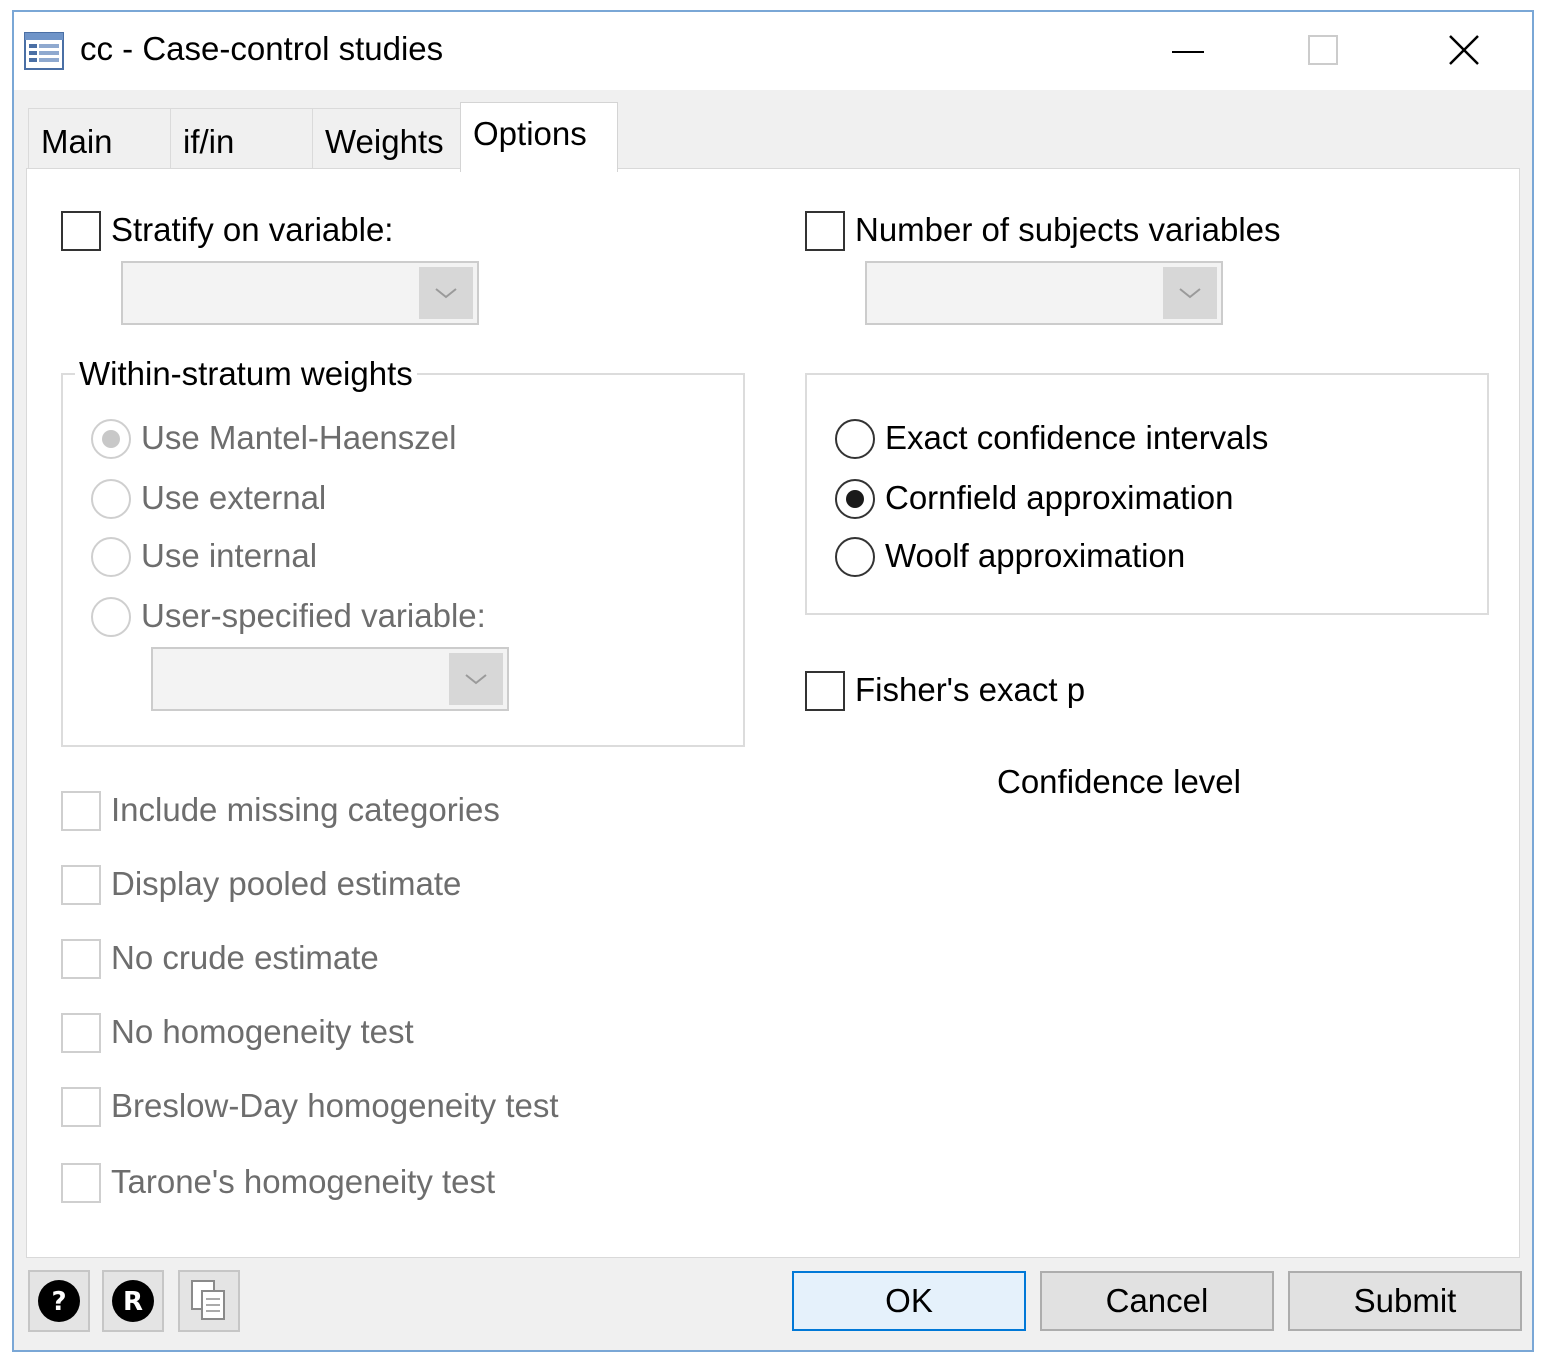 Image resolution: width=1548 pixels, height=1366 pixels. What do you see at coordinates (305, 809) in the screenshot?
I see `include-missing-label: Include missing categories` at bounding box center [305, 809].